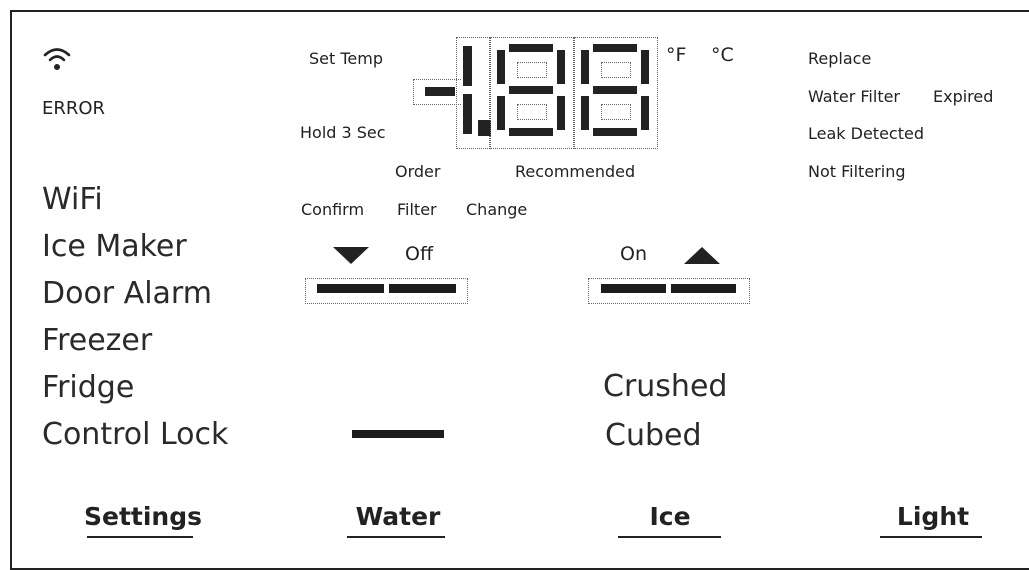 This screenshot has width=1029, height=570. I want to click on expired-label: Expired, so click(963, 96).